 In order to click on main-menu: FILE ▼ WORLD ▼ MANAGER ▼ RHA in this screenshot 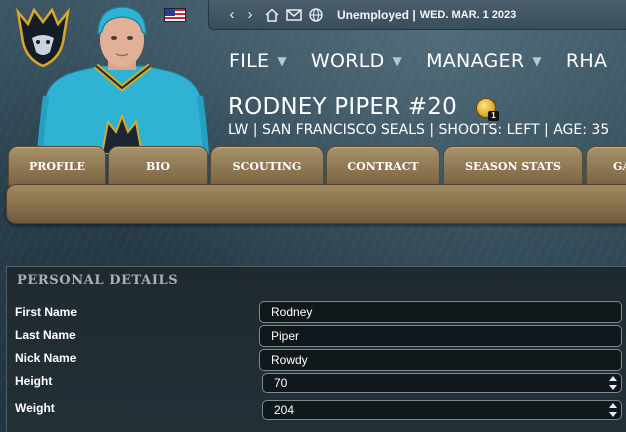, I will do `click(427, 61)`.